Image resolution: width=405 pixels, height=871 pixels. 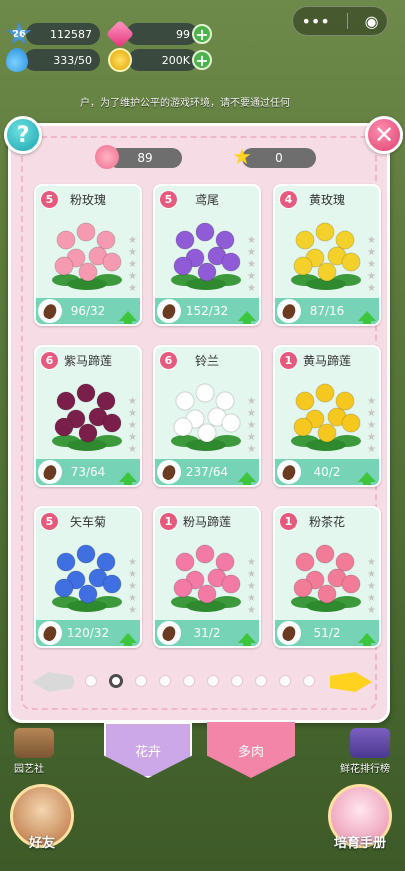 I want to click on star-value: 0, so click(x=279, y=158).